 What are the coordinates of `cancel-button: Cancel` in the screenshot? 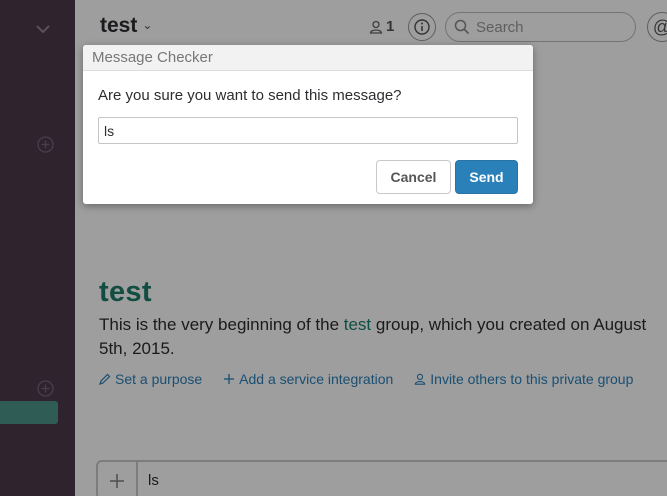 It's located at (413, 177).